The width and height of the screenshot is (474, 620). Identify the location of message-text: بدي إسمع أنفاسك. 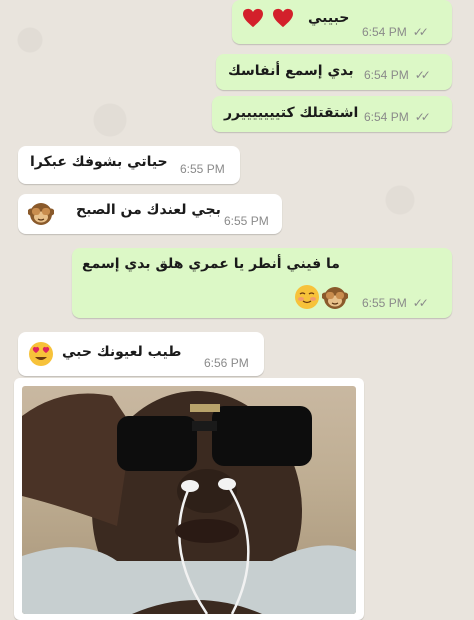
(291, 71).